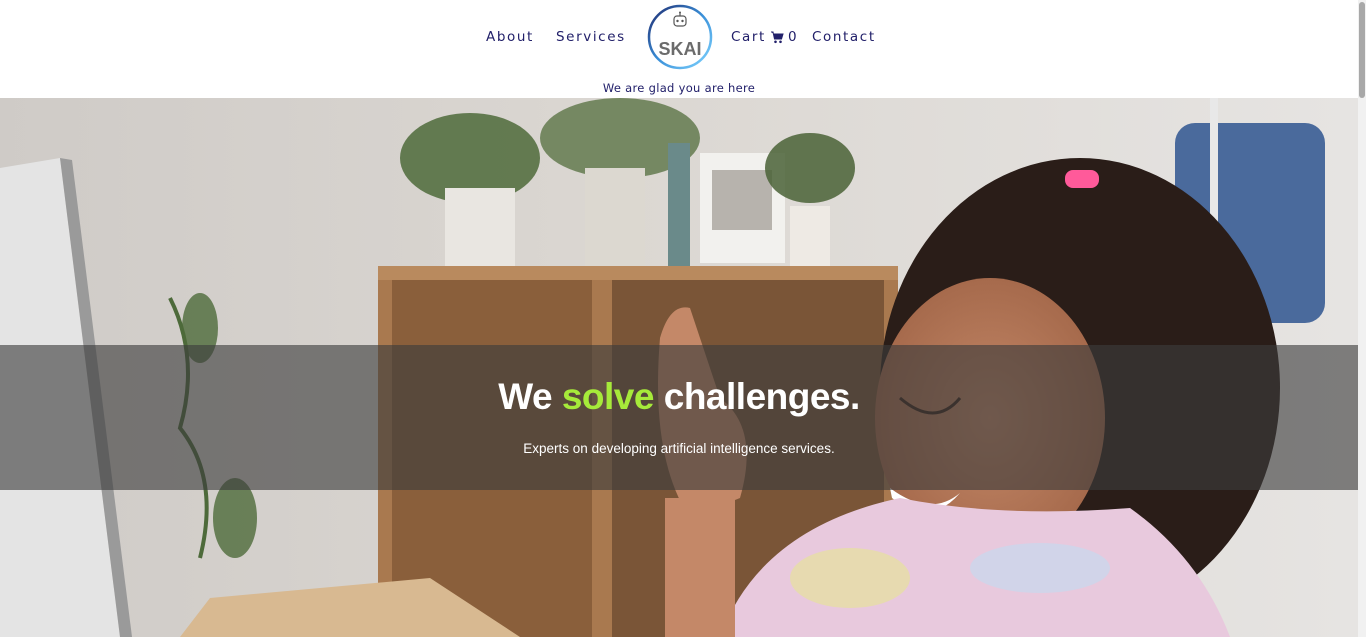 Image resolution: width=1366 pixels, height=637 pixels. What do you see at coordinates (844, 37) in the screenshot?
I see `nav-contact: Contact` at bounding box center [844, 37].